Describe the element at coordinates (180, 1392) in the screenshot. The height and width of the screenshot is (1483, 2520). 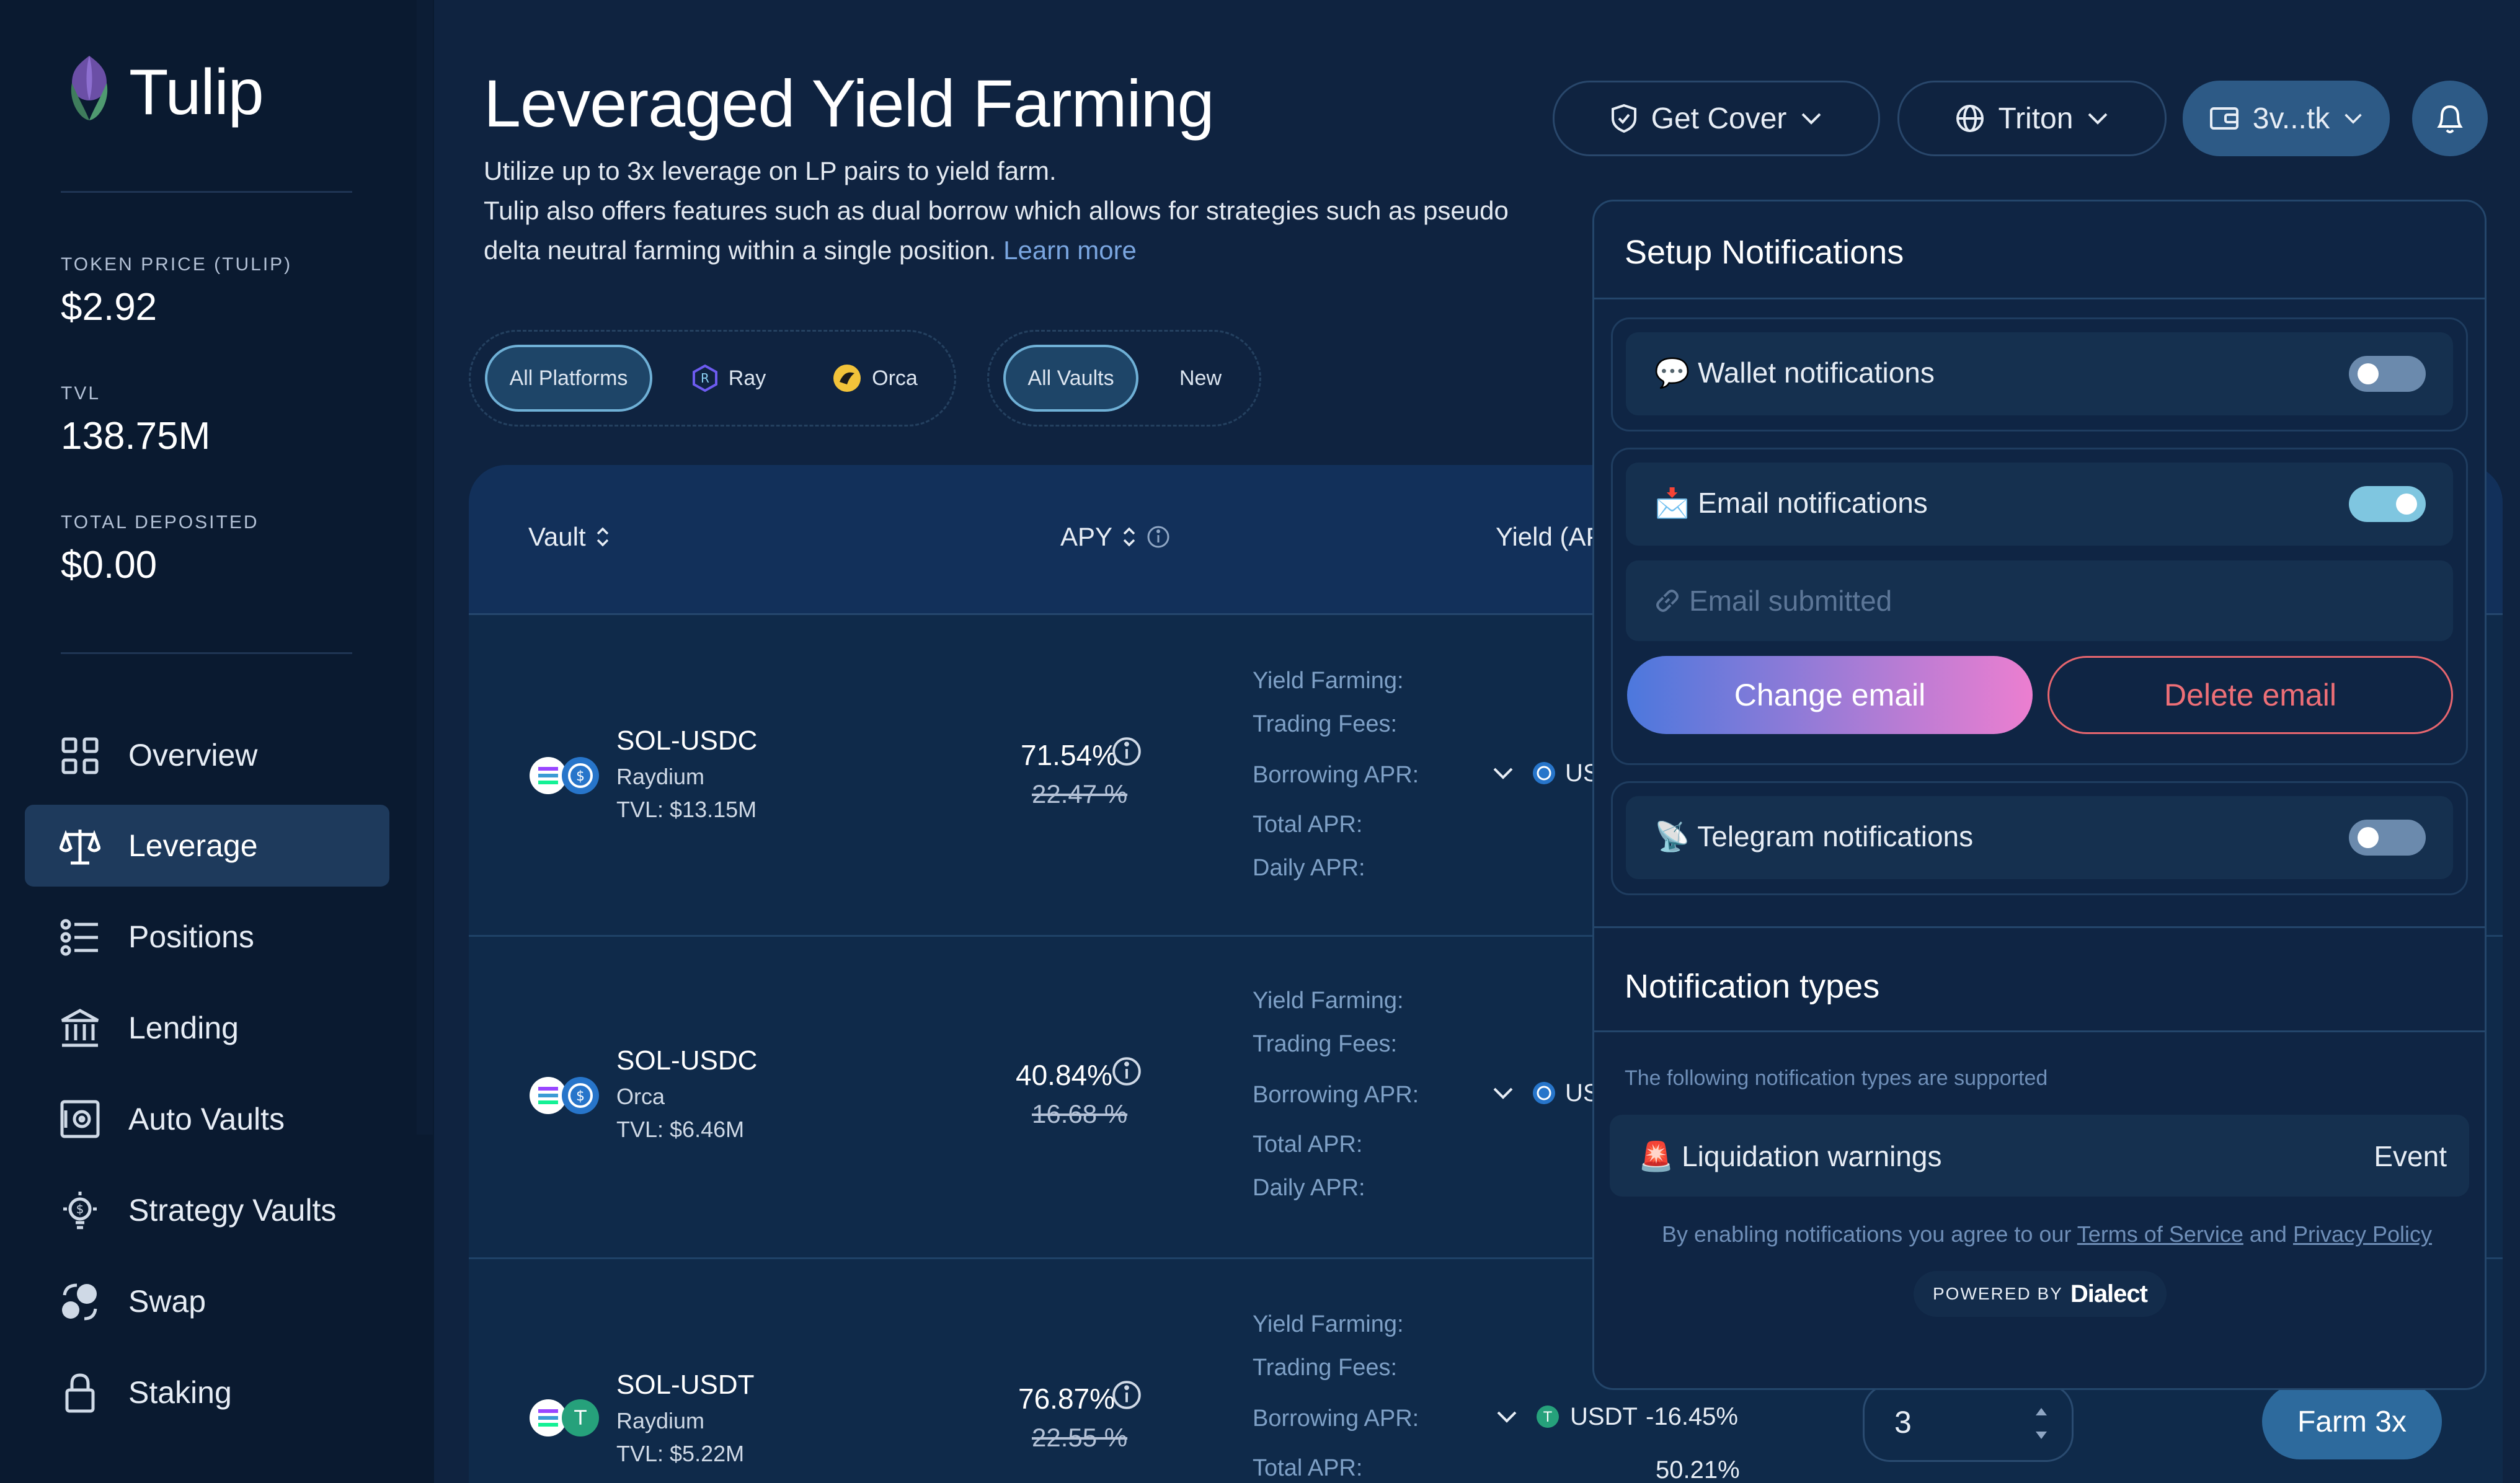
I see `sidebar-item-label: Staking` at that location.